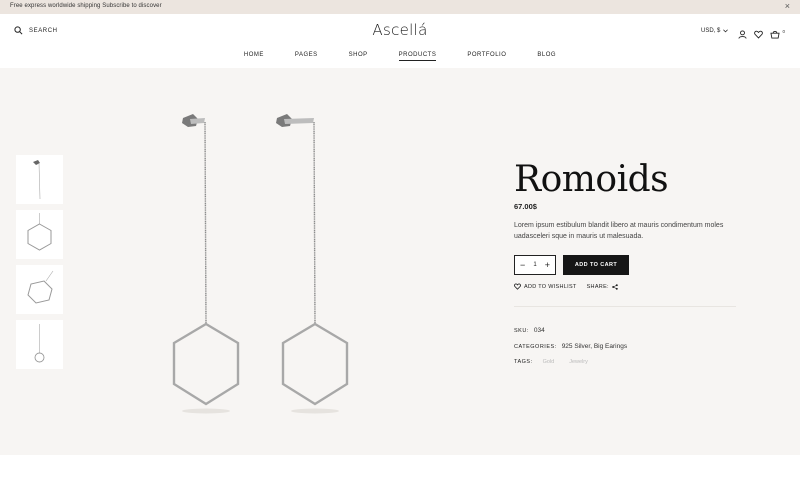  I want to click on purchase-row: − 1 + ADD TO CART, so click(629, 265).